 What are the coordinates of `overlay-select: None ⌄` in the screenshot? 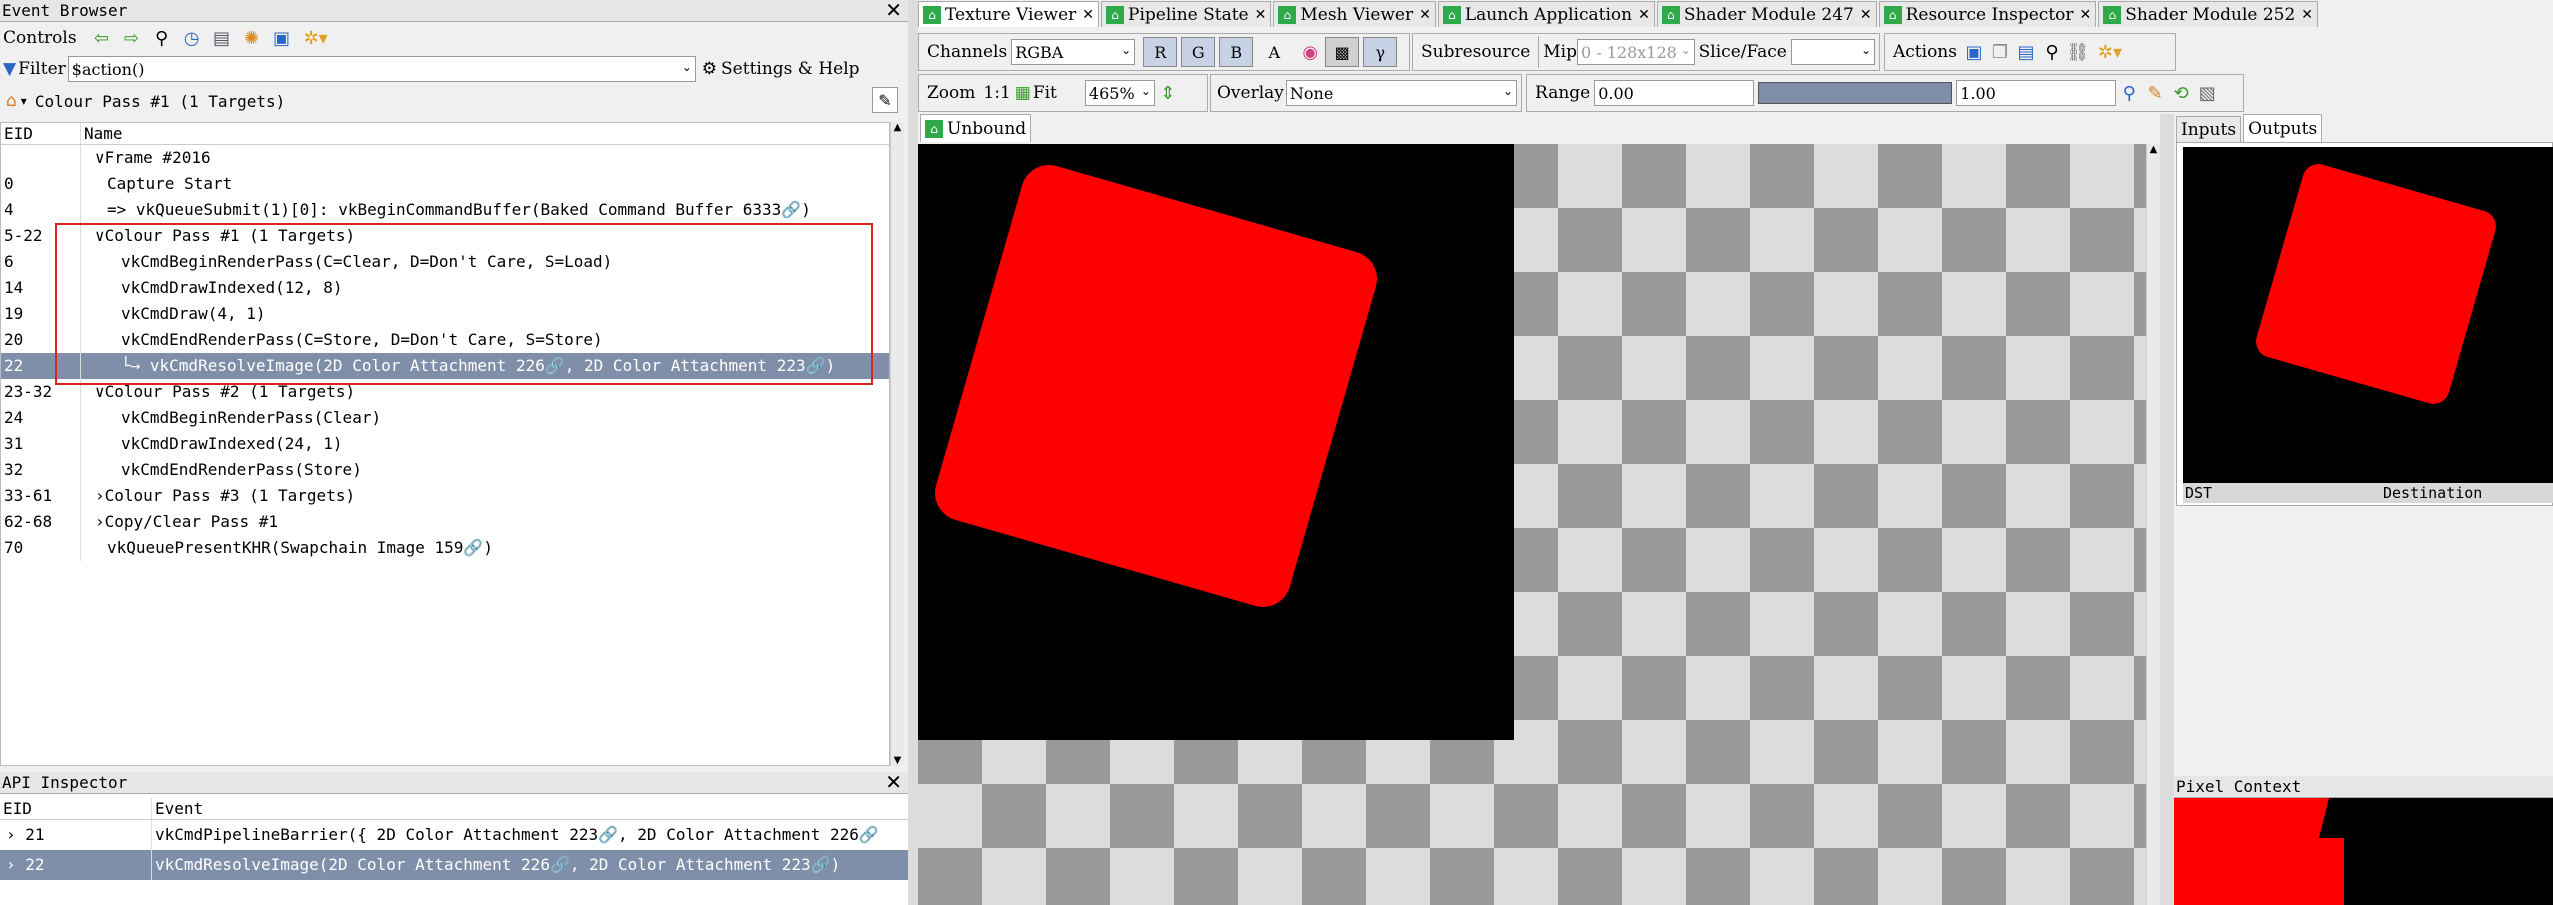 It's located at (1401, 93).